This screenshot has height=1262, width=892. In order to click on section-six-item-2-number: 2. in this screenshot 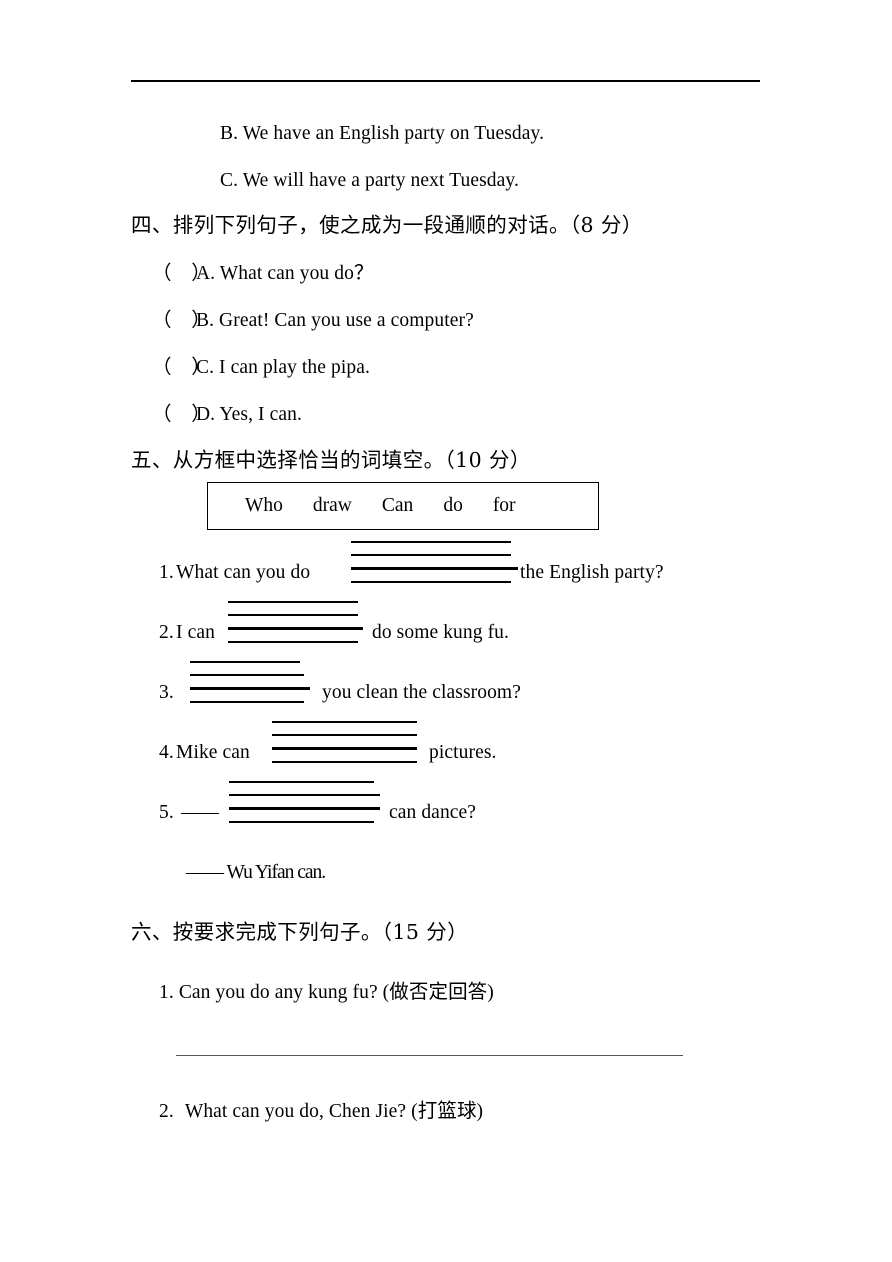, I will do `click(166, 1111)`.